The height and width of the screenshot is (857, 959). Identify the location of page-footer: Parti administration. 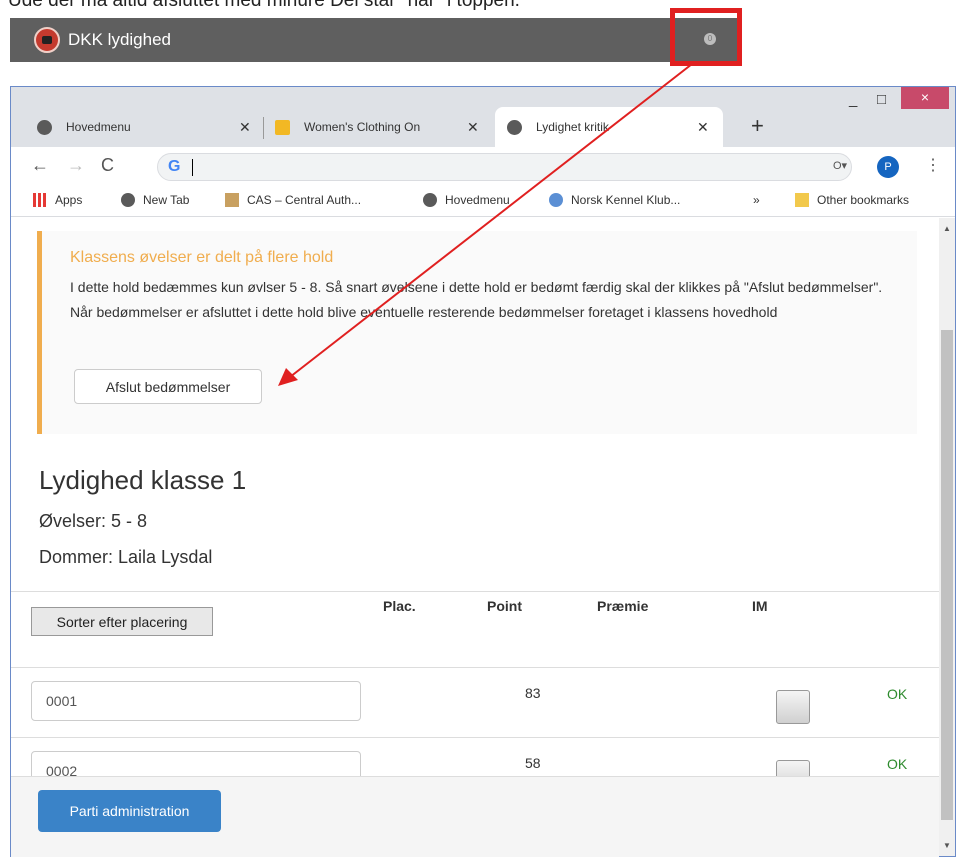
(475, 816).